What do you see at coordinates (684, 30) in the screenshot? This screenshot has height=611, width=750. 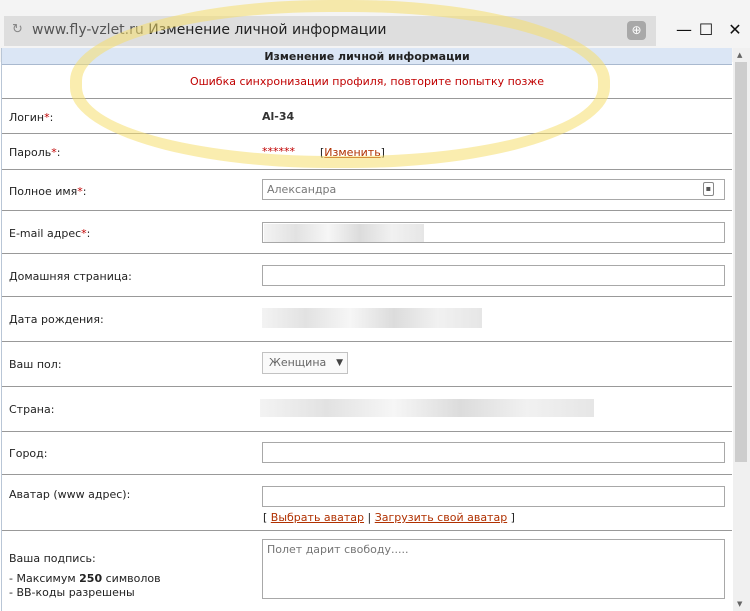 I see `minimize-icon: —` at bounding box center [684, 30].